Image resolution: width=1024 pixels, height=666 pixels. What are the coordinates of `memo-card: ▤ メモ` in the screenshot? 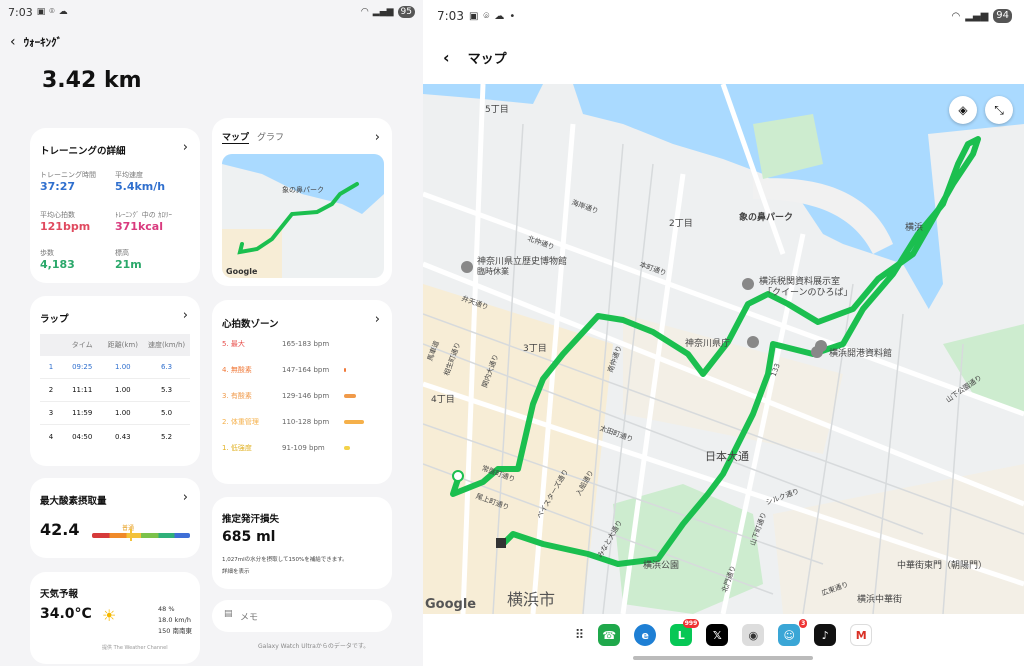 It's located at (302, 616).